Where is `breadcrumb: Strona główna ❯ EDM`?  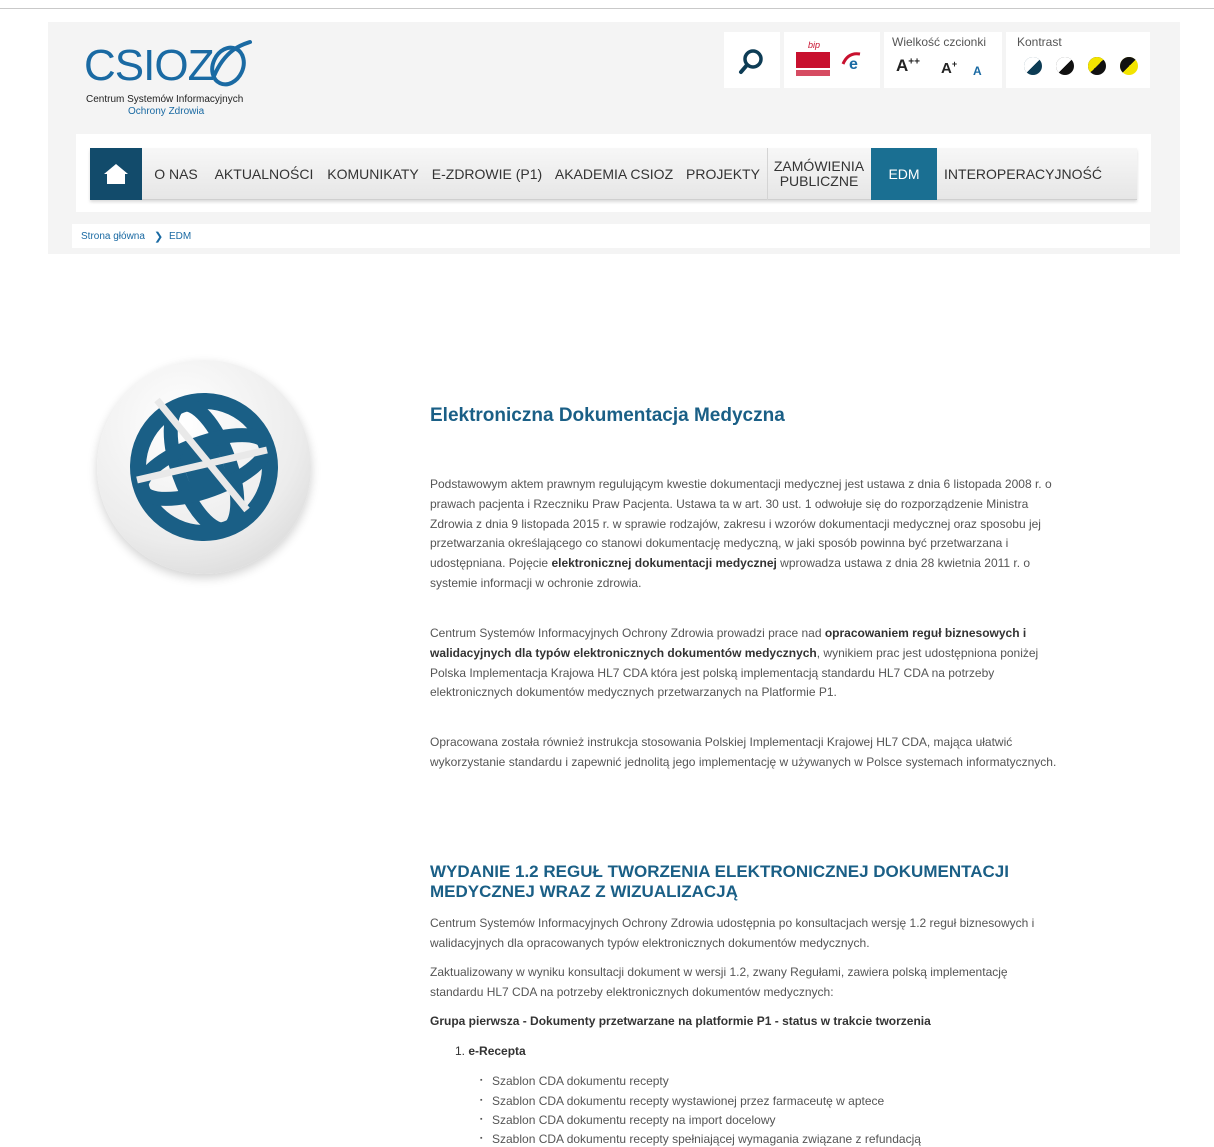
breadcrumb: Strona główna ❯ EDM is located at coordinates (611, 236).